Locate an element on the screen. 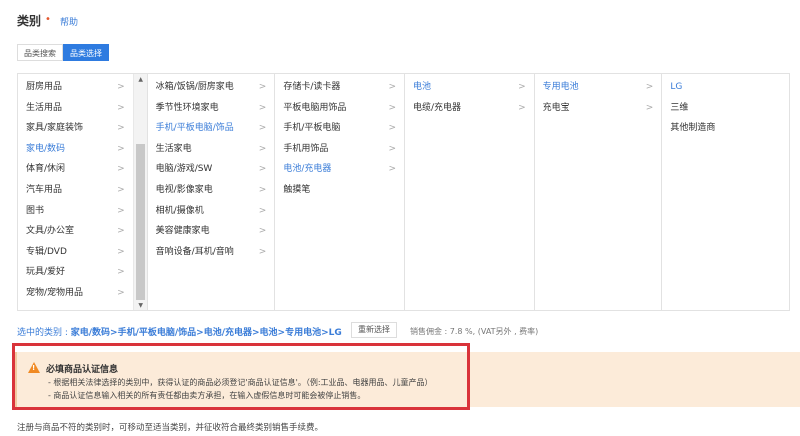 The image size is (800, 436). category-item: 宠物/宠物用品 > is located at coordinates (82, 296).